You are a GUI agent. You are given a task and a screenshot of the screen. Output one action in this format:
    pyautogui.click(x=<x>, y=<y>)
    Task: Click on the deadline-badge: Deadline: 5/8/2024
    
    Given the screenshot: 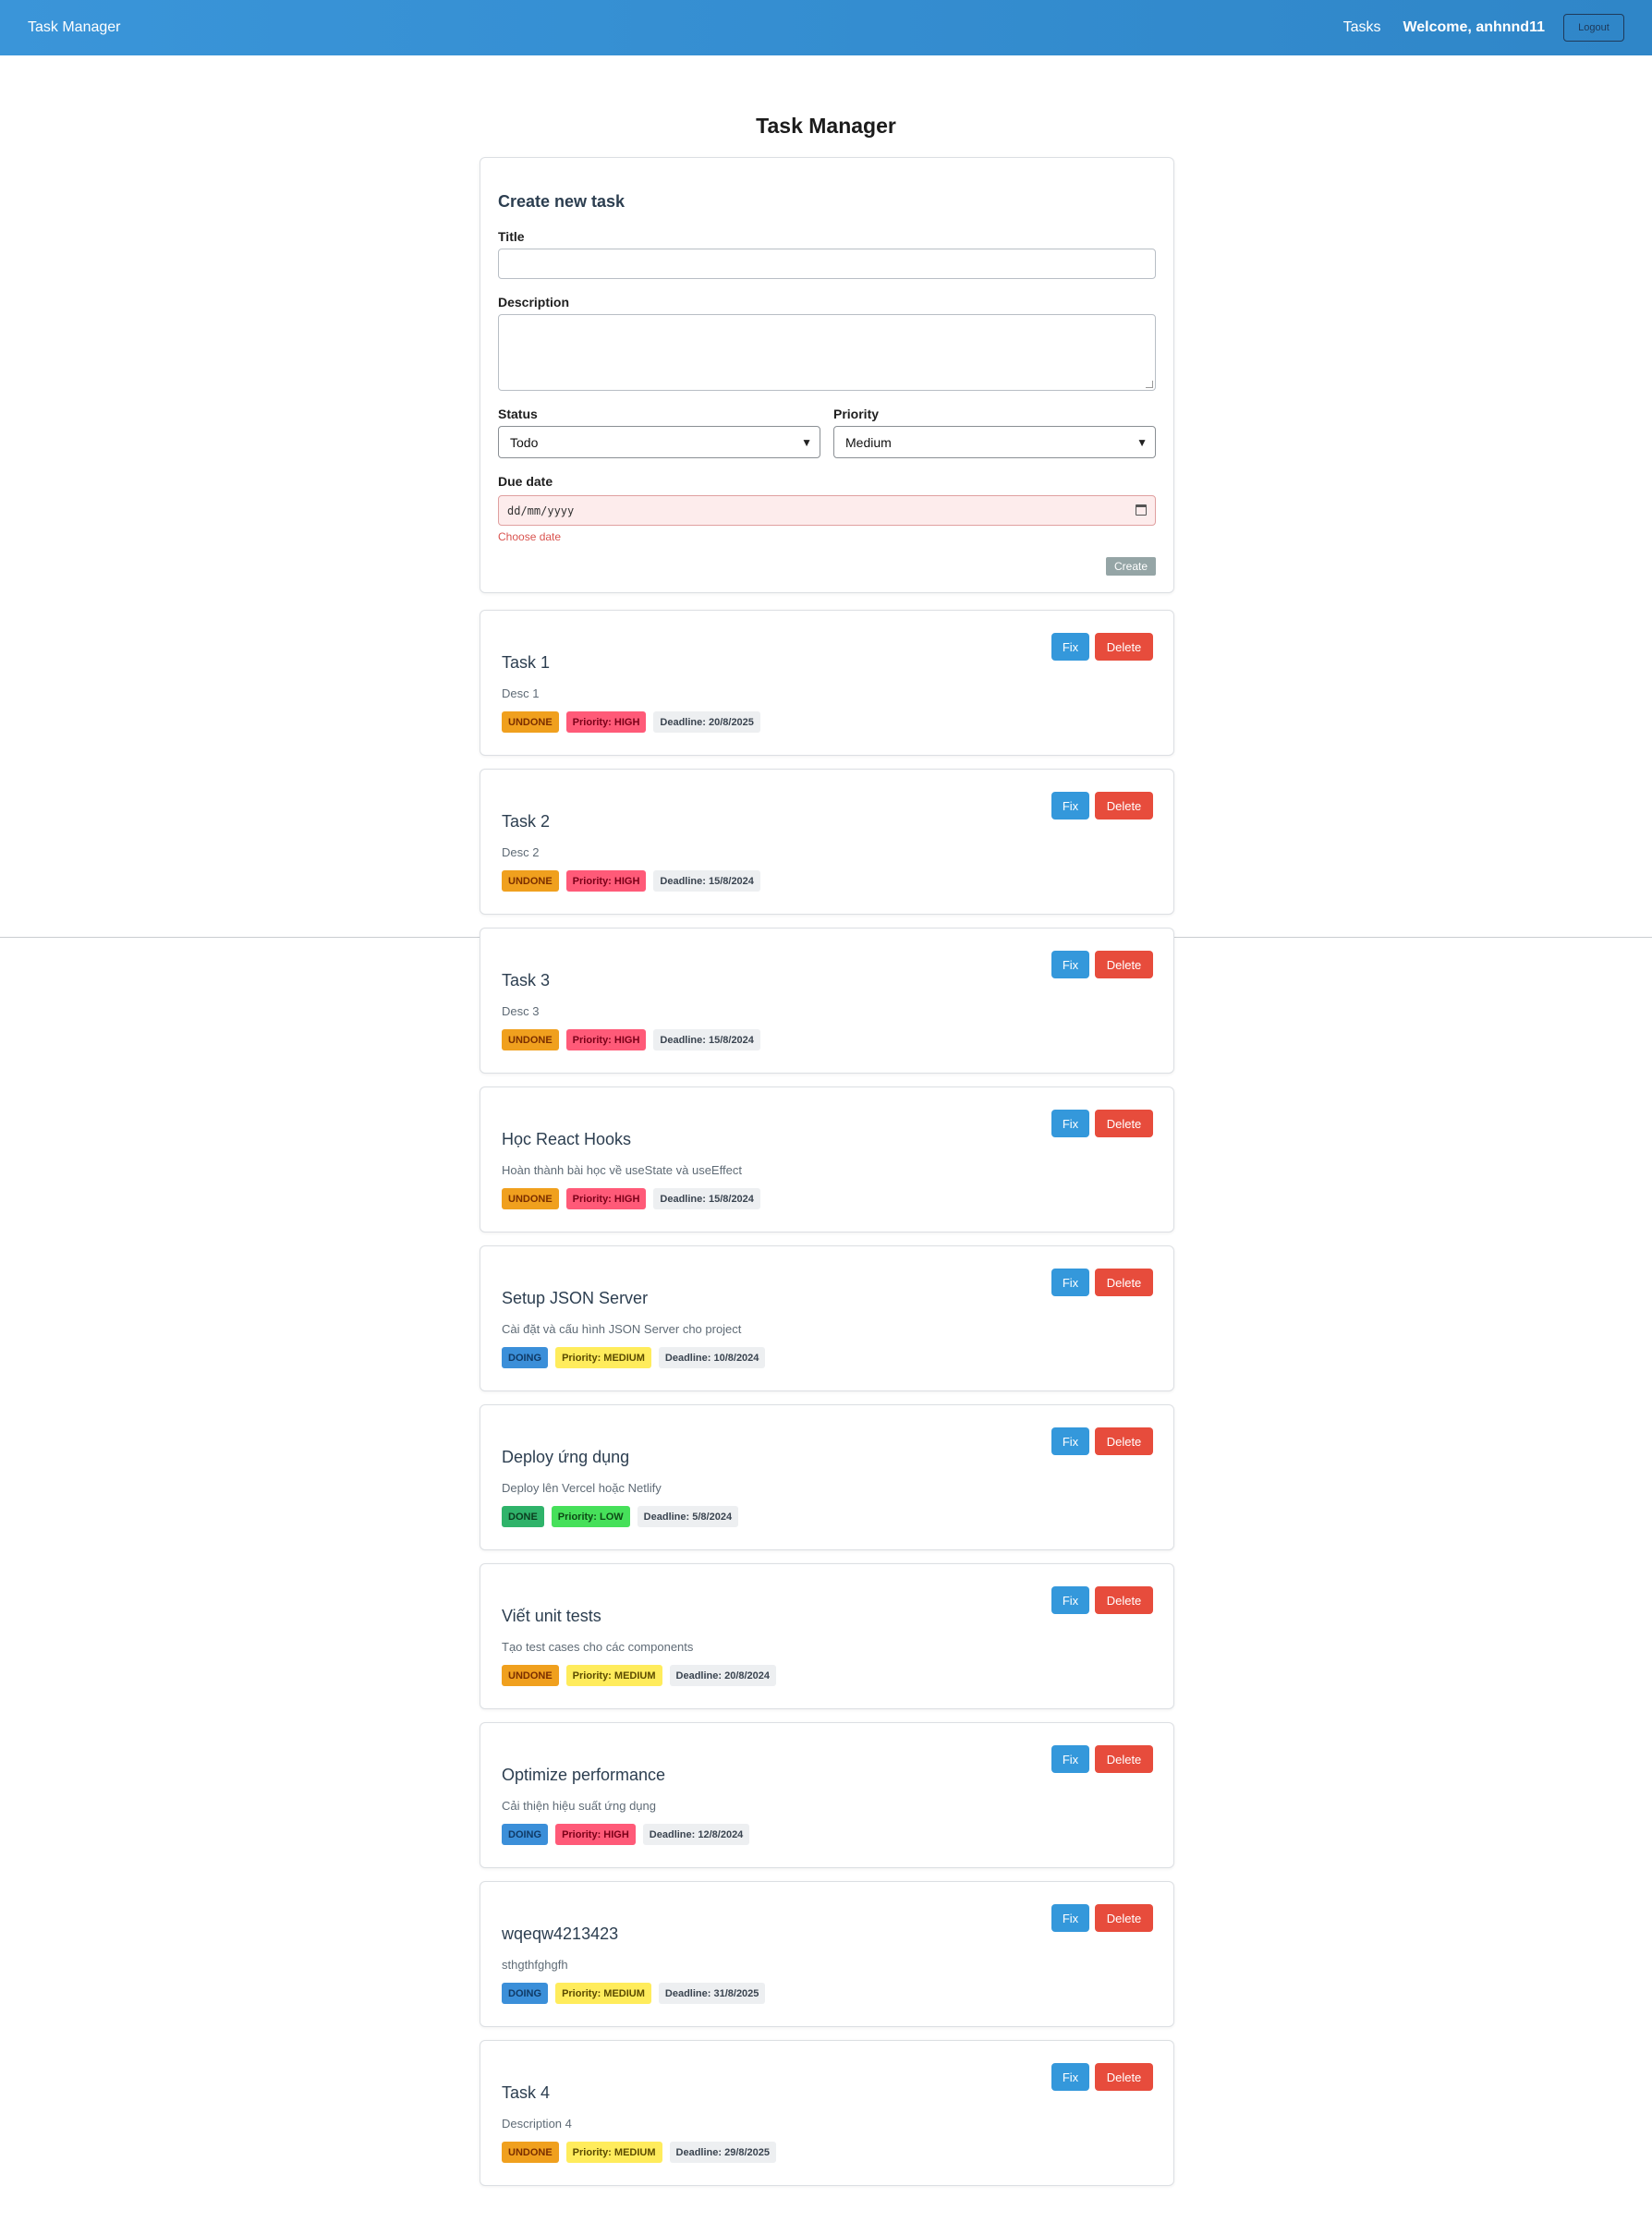 What is the action you would take?
    pyautogui.click(x=688, y=1516)
    